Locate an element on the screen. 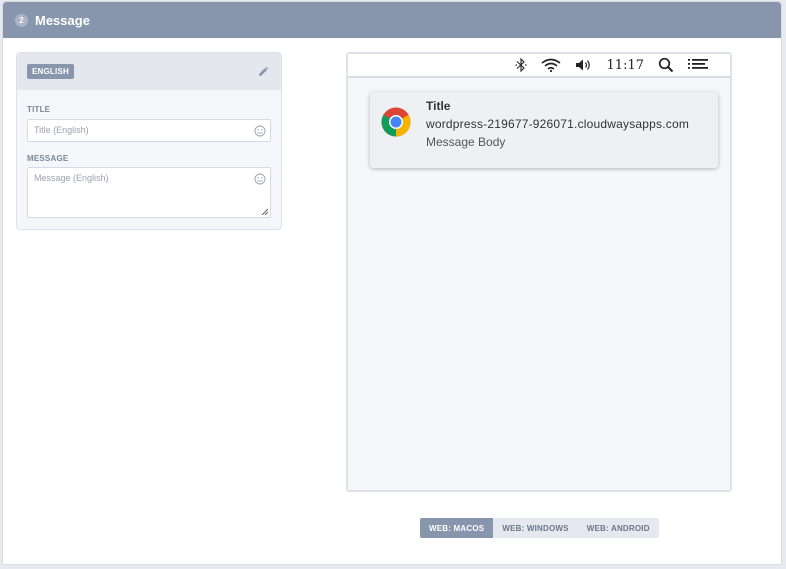 This screenshot has height=569, width=786. title-field-wrapper is located at coordinates (149, 130).